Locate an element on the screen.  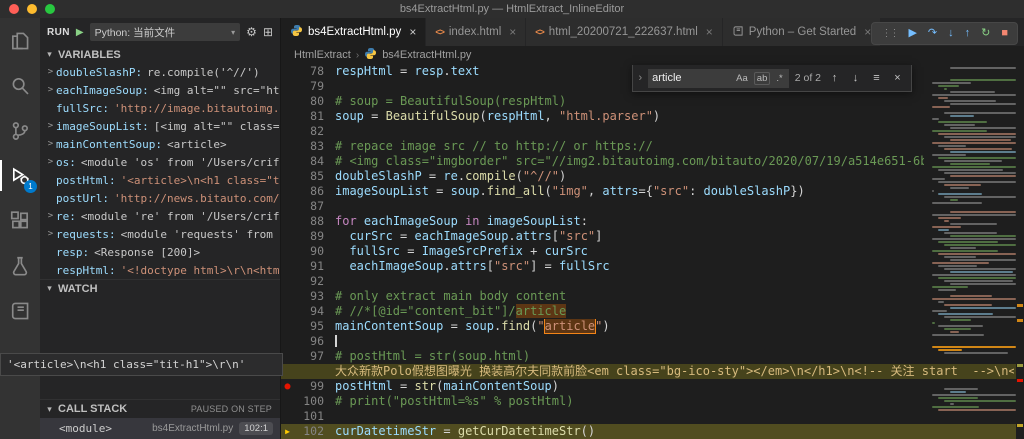
line-number: 89 is located at coordinates (309, 236).